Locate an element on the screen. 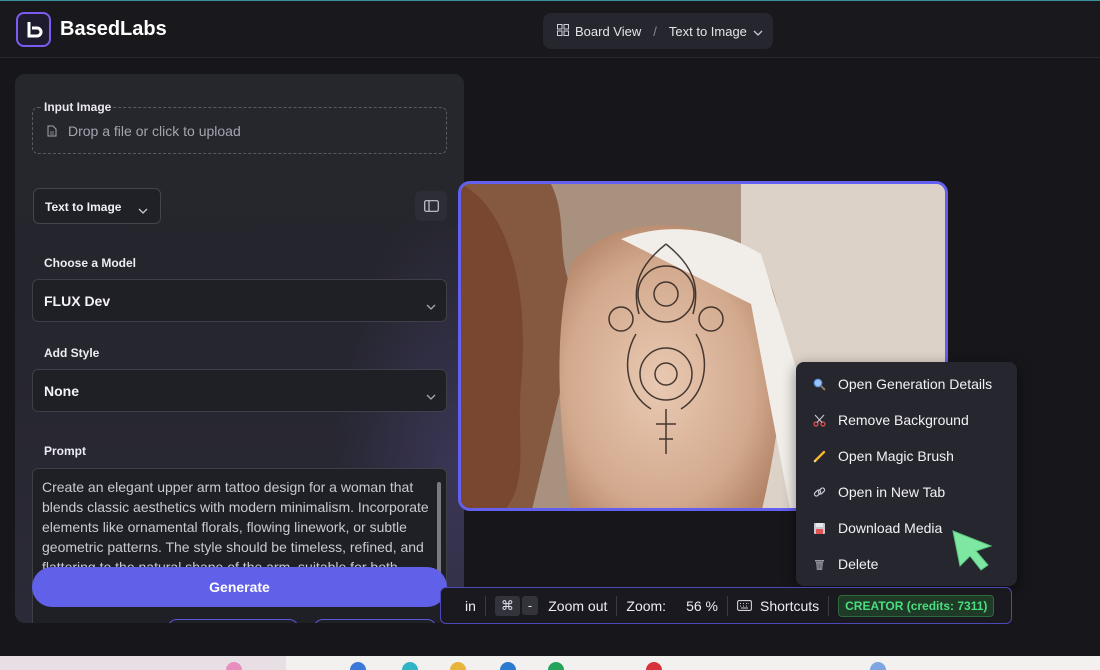  logo-icon is located at coordinates (33, 29).